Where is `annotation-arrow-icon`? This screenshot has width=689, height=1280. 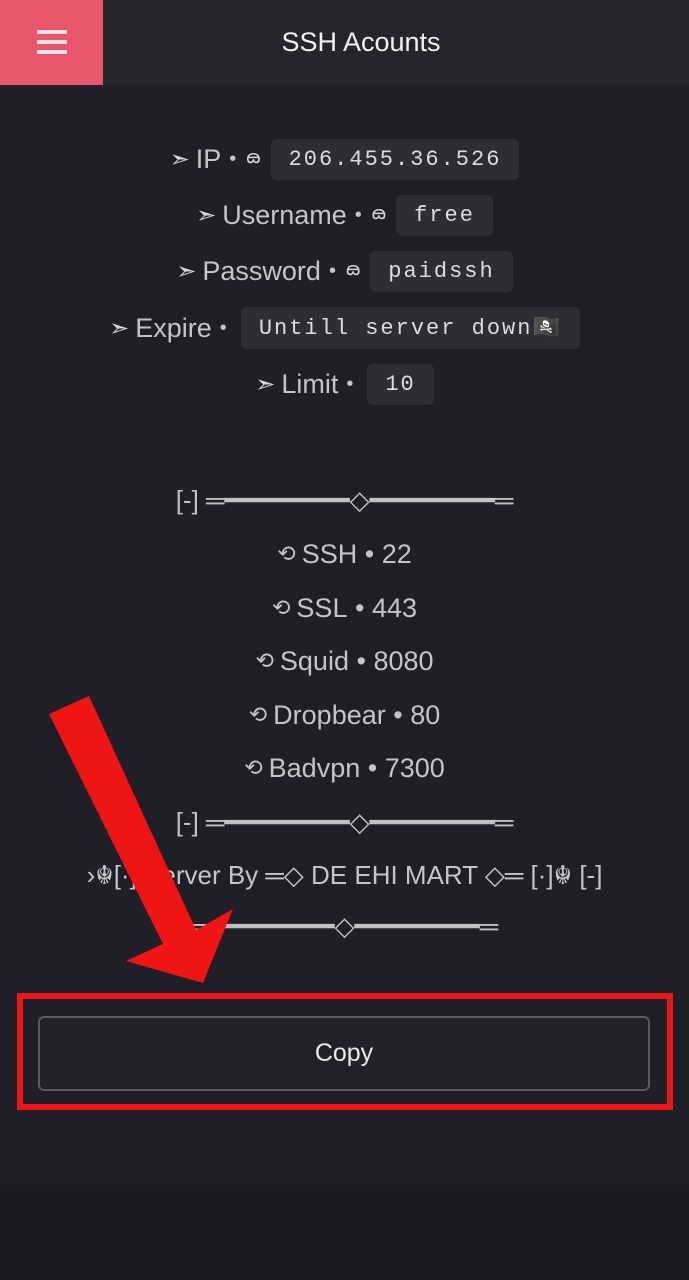 annotation-arrow-icon is located at coordinates (141, 839).